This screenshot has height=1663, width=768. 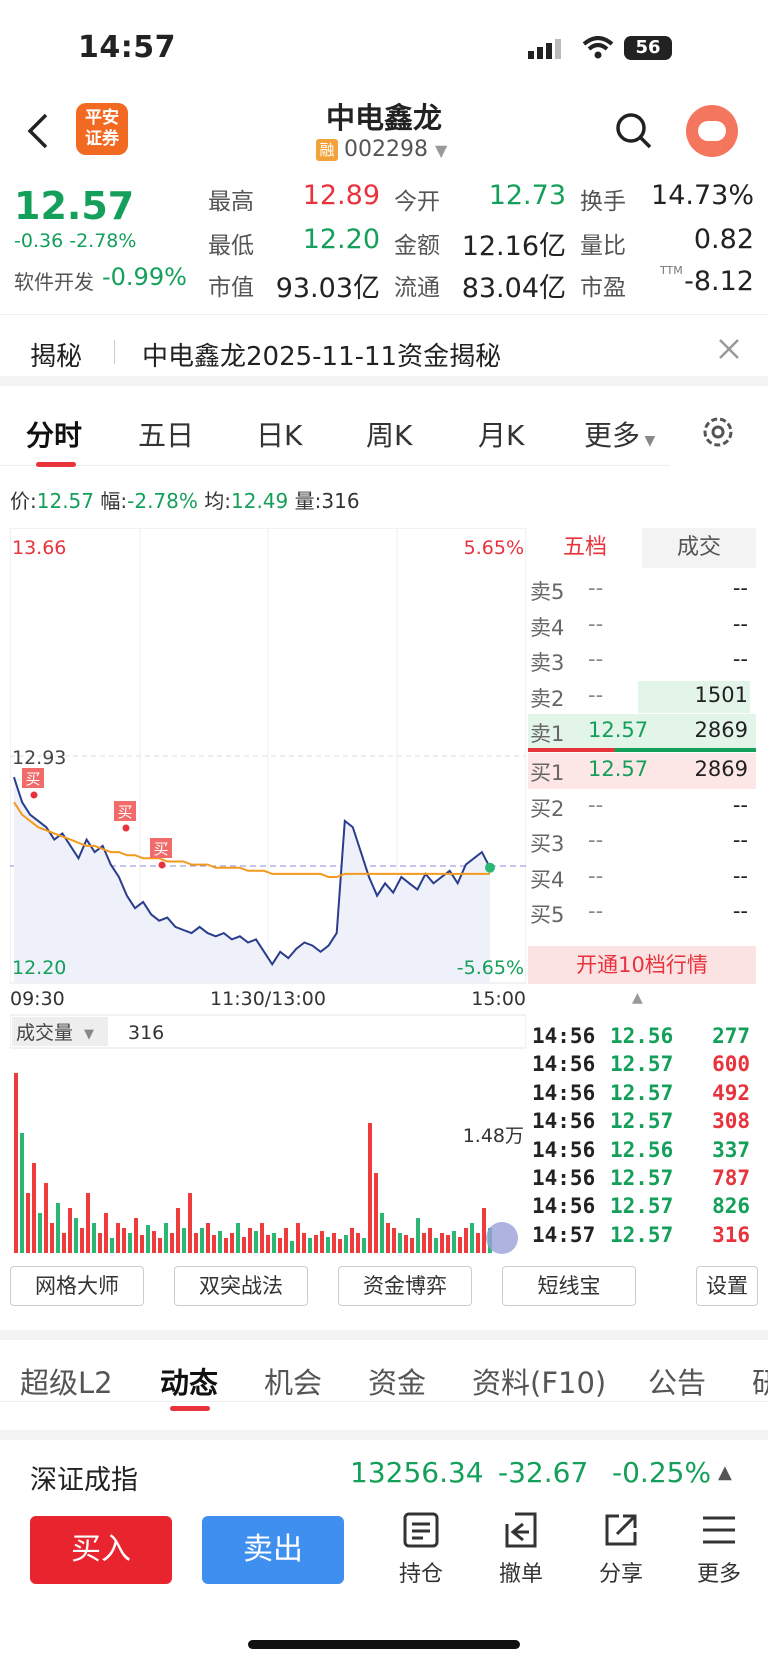 What do you see at coordinates (619, 434) in the screenshot?
I see `tab-more: 更多 ▼` at bounding box center [619, 434].